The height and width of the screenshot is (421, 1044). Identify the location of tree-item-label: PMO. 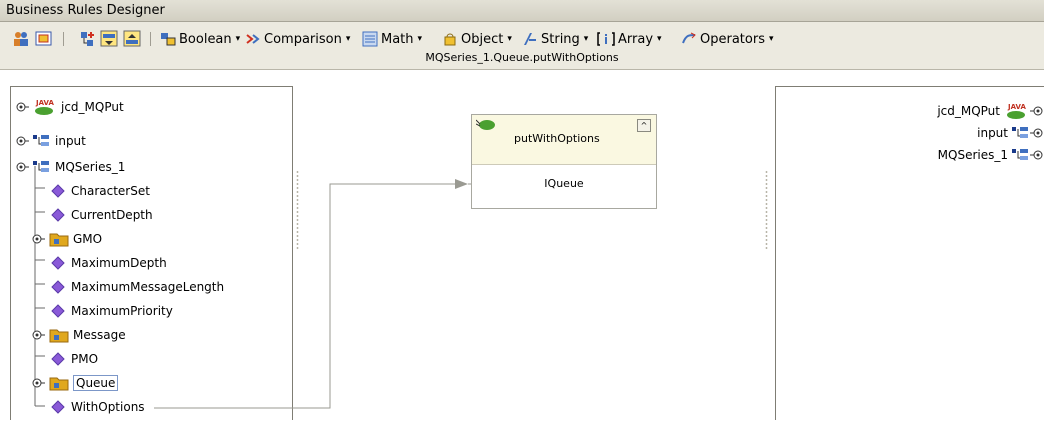
(85, 359).